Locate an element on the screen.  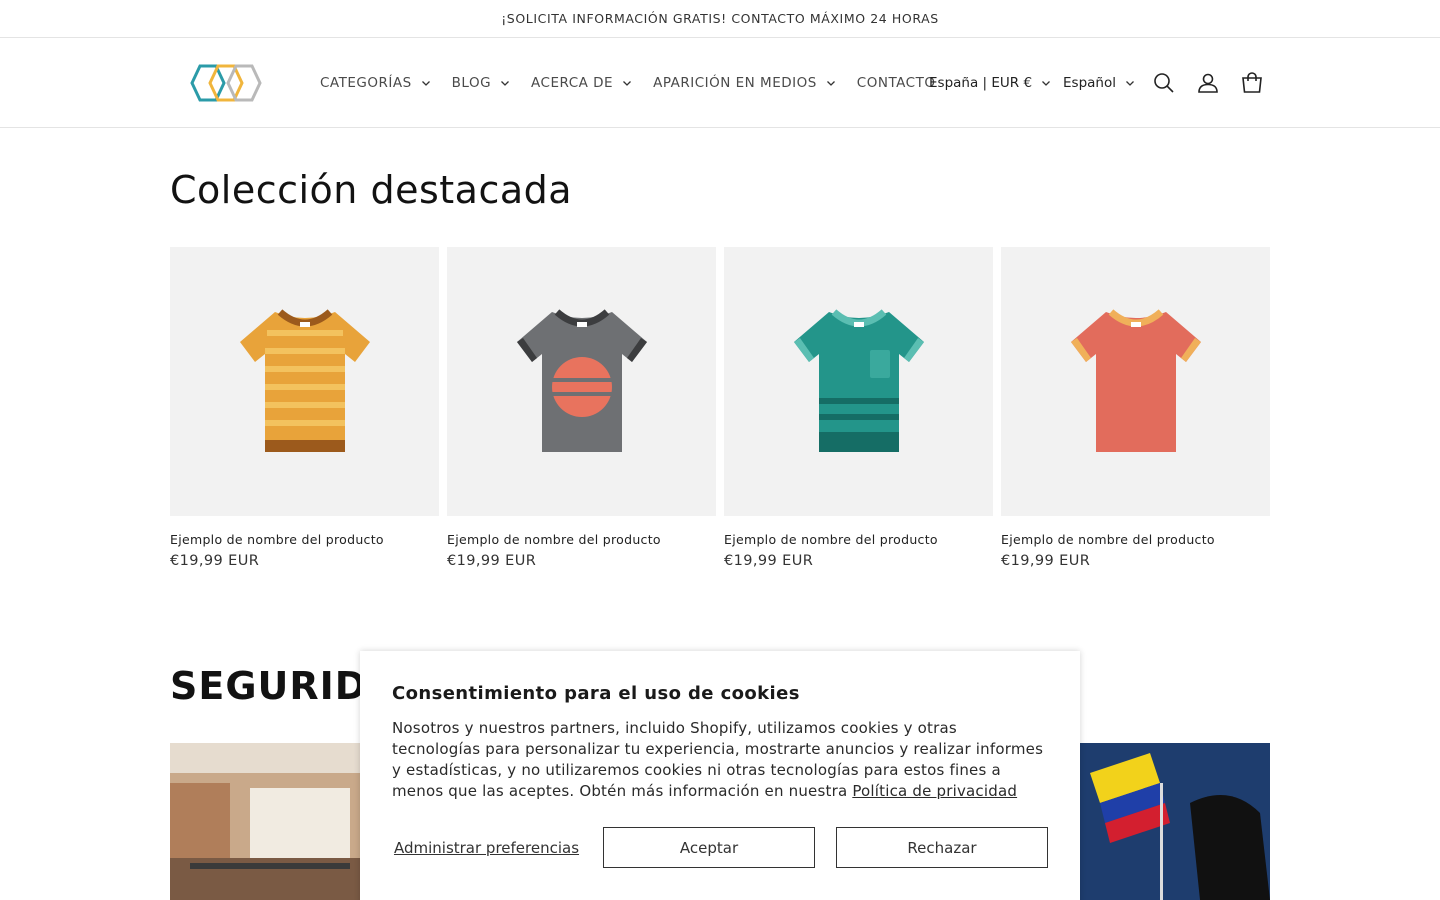
blog-image-flag is located at coordinates (1170, 821).